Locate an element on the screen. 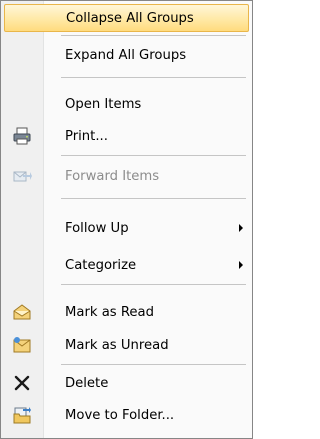 Image resolution: width=320 pixels, height=439 pixels. menu-item-label: Categorize is located at coordinates (101, 265).